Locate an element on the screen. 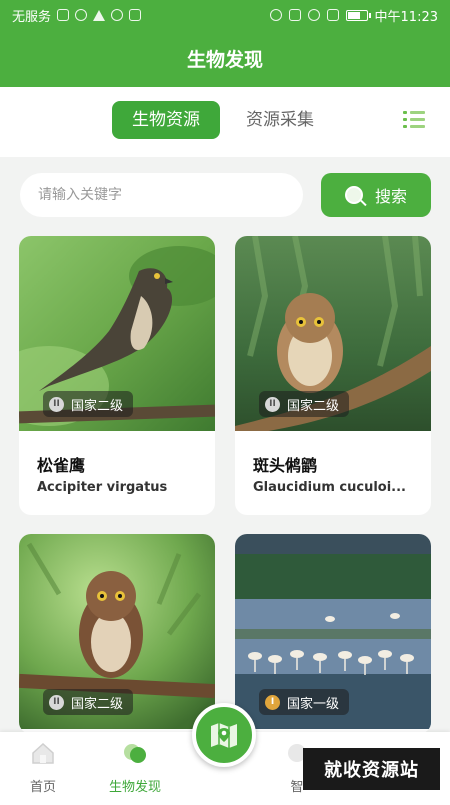  map-location-icon is located at coordinates (224, 735).